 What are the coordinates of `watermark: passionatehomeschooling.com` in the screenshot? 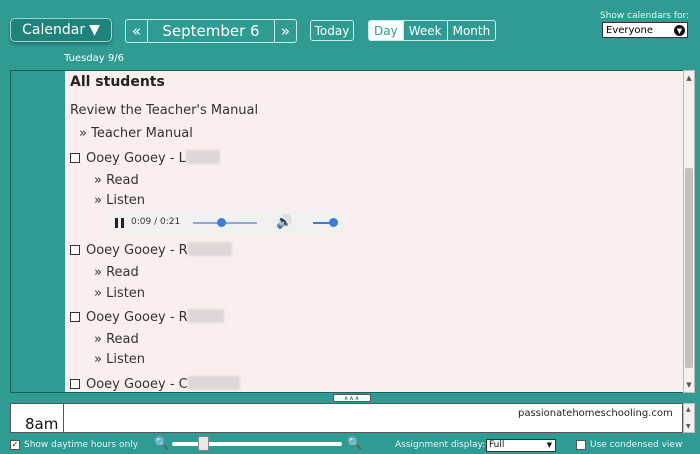 It's located at (595, 413).